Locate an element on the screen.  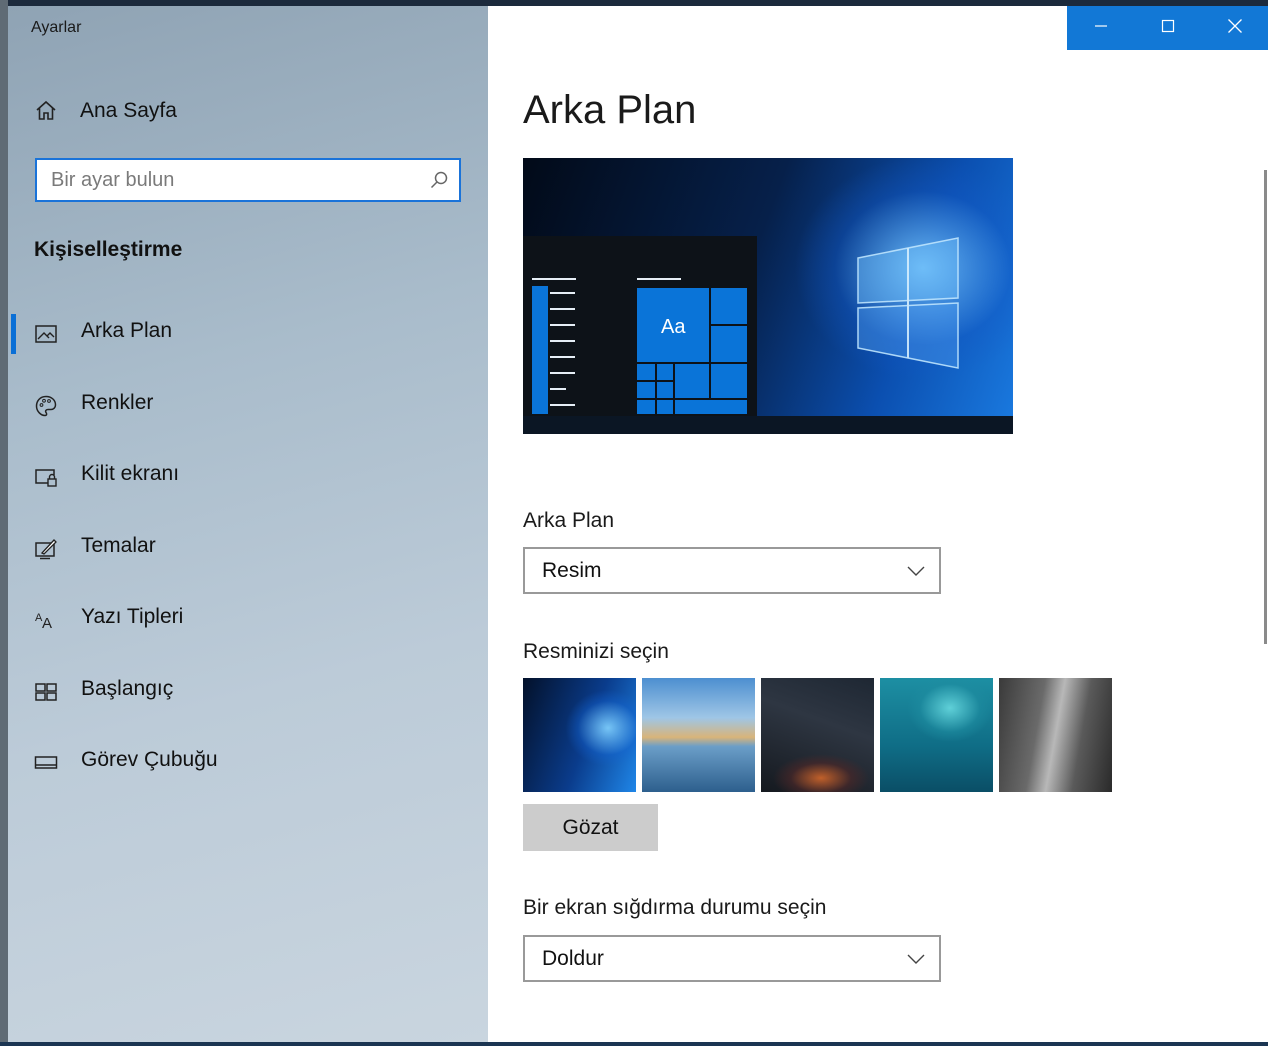
sidebar-item-fonts: AA Yazı Tipleri is located at coordinates (248, 620).